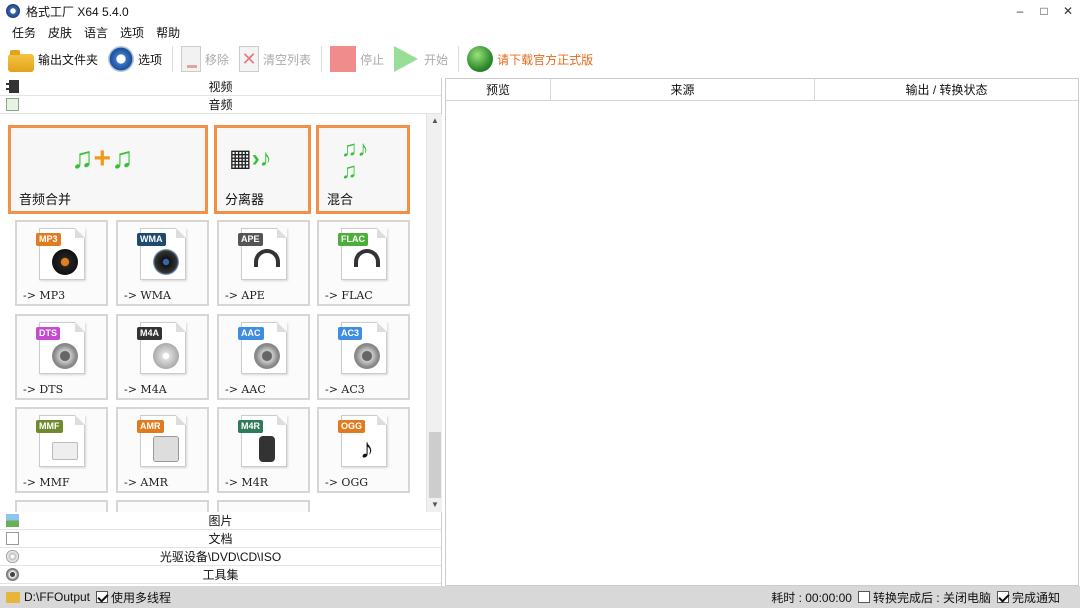 Image resolution: width=1080 pixels, height=608 pixels. What do you see at coordinates (262, 169) in the screenshot?
I see `splitter-button: ▦›♪ 分离器` at bounding box center [262, 169].